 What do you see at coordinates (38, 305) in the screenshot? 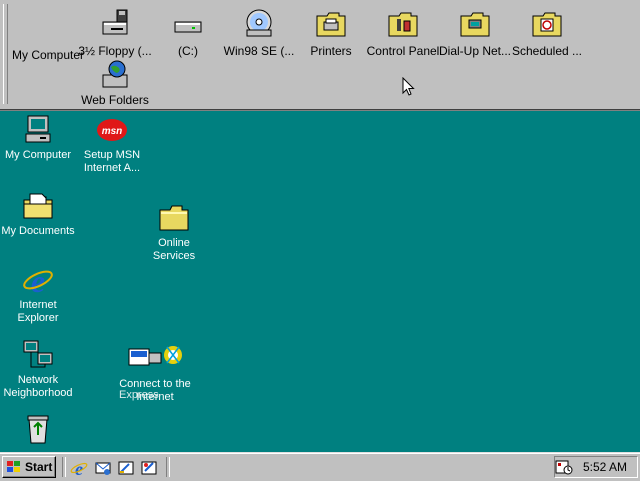
I see `desktop-icon-label-line1: Internet` at bounding box center [38, 305].